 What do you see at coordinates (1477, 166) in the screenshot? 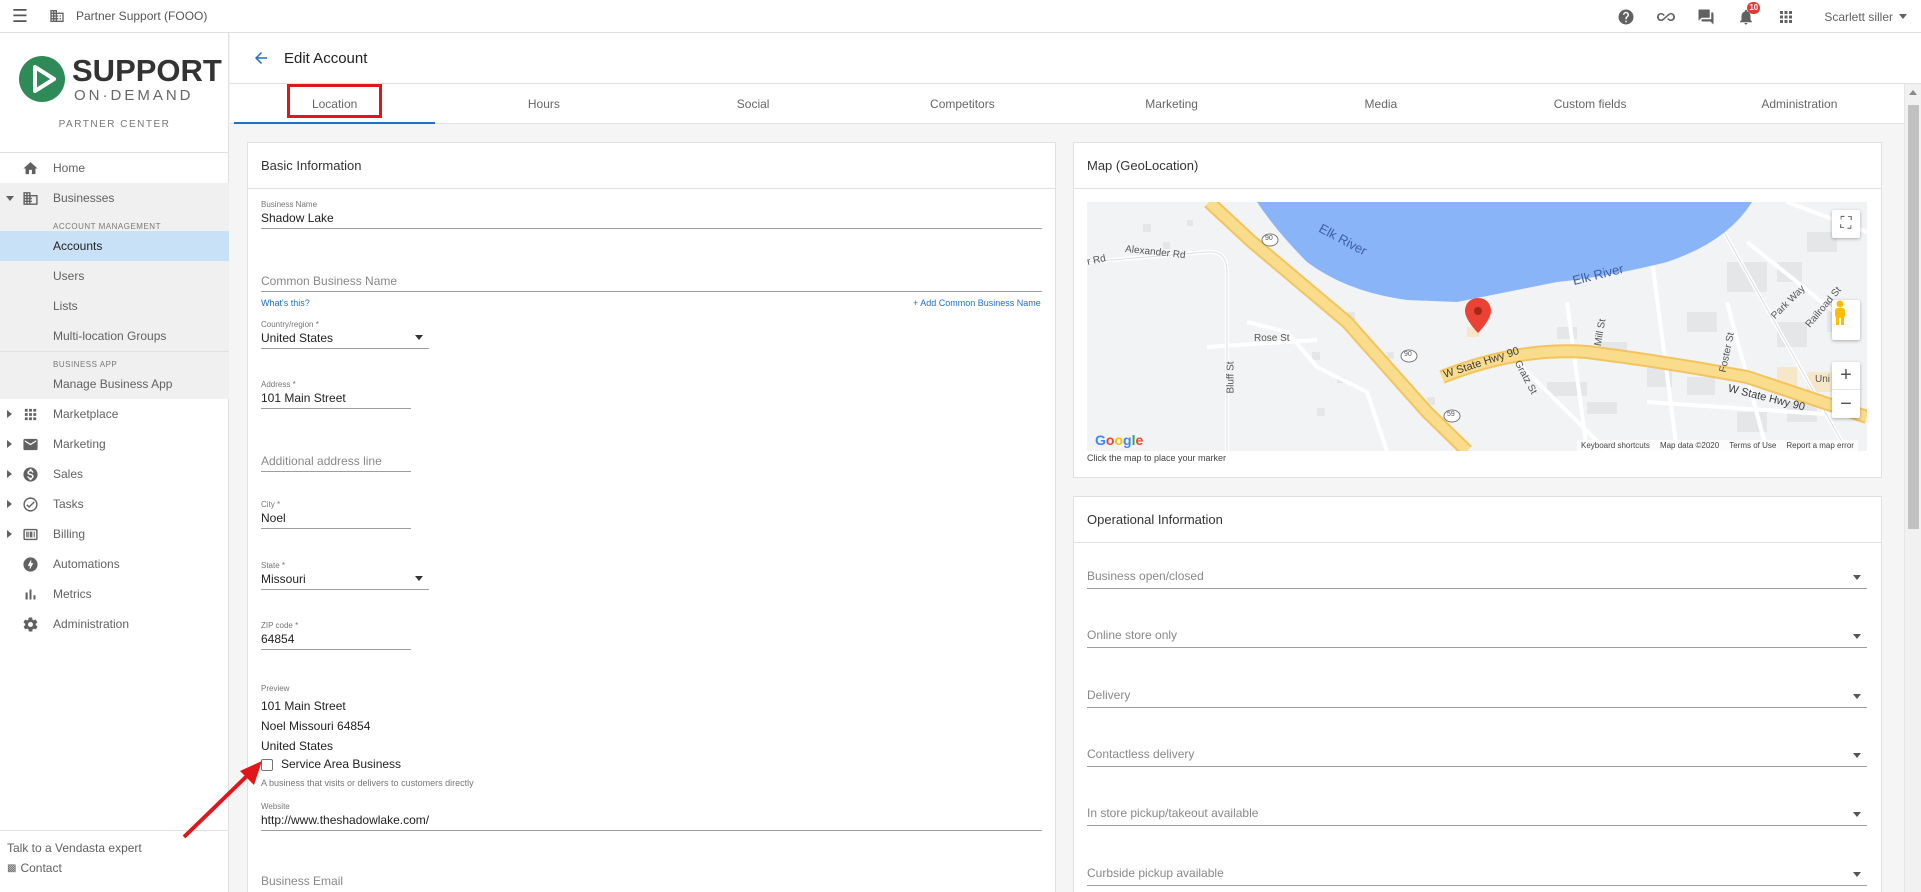
I see `card-title: Map (GeoLocation)` at bounding box center [1477, 166].